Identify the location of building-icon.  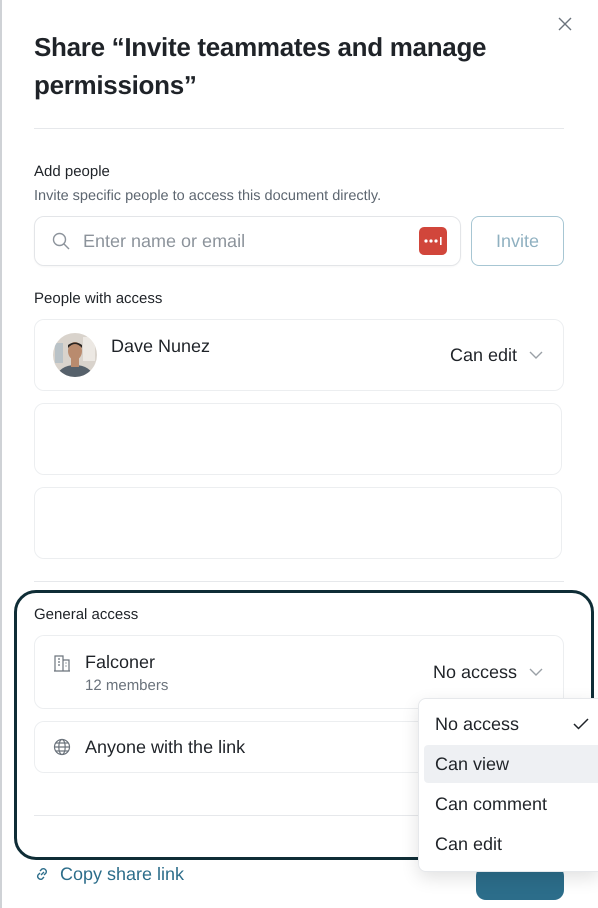
(62, 663).